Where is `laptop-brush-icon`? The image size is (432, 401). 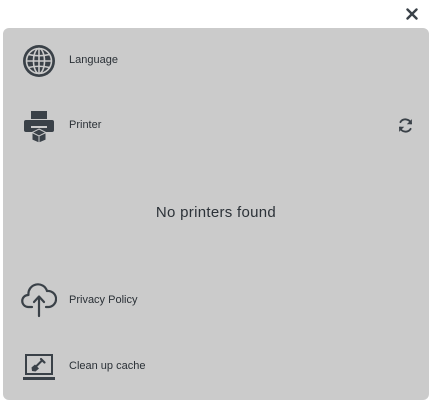 laptop-brush-icon is located at coordinates (39, 367).